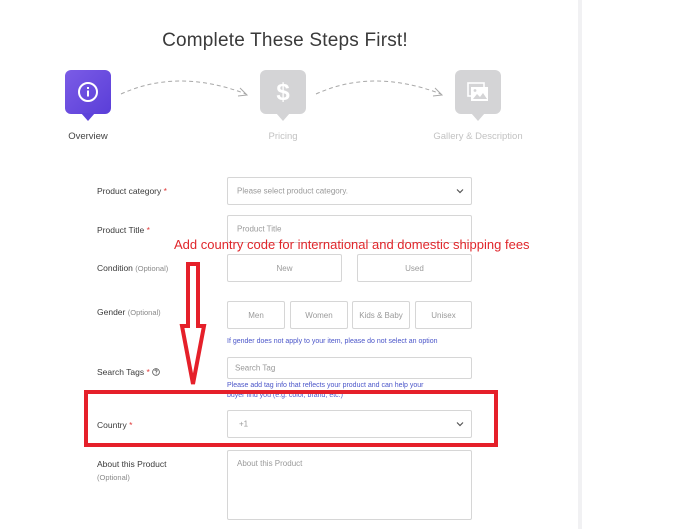 The image size is (690, 529). I want to click on gender-label: Gender (Optional), so click(129, 312).